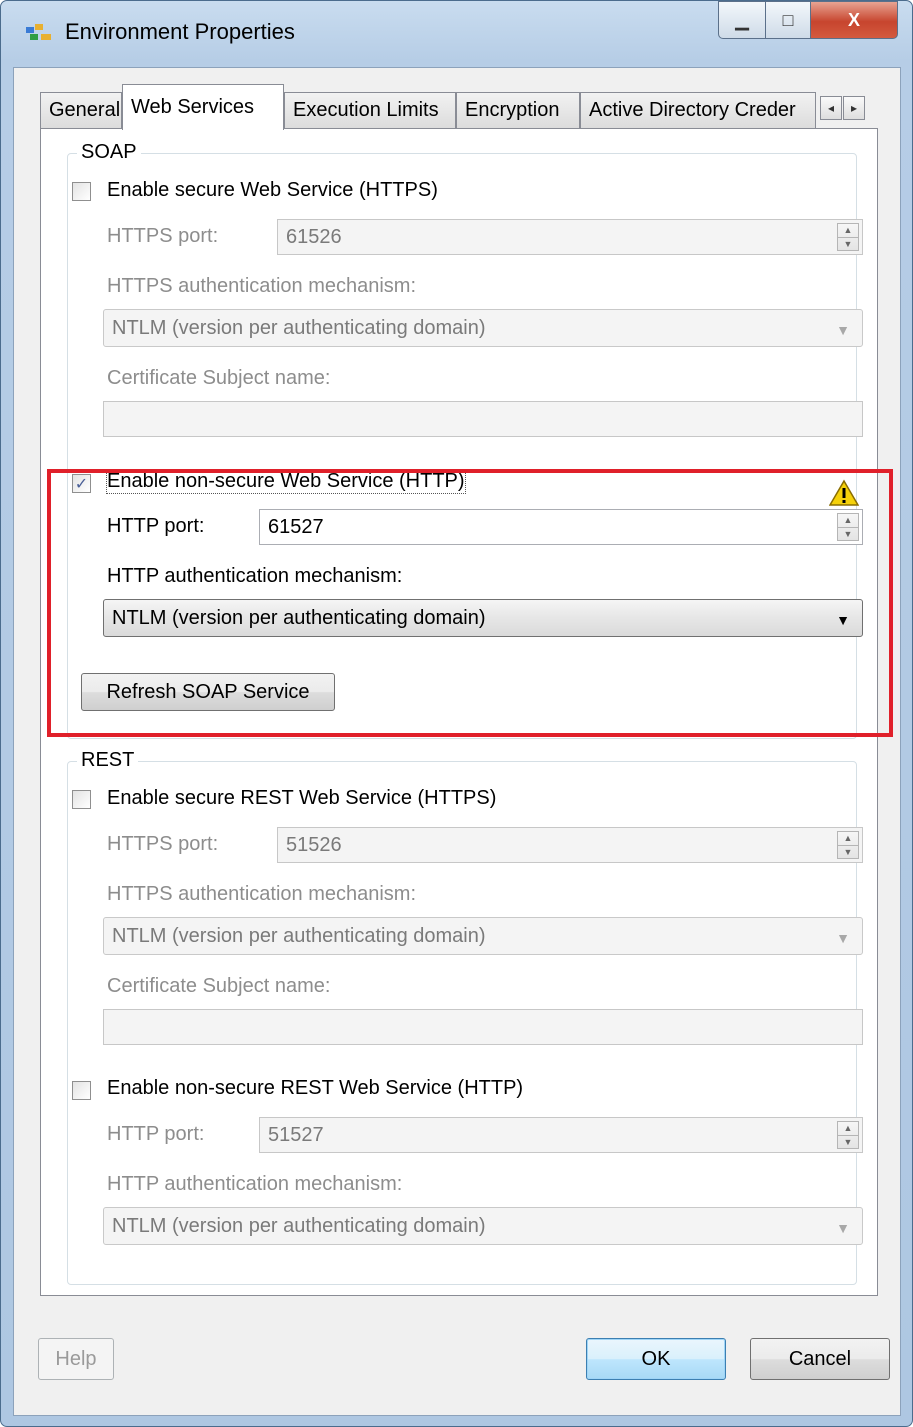 Image resolution: width=913 pixels, height=1427 pixels. What do you see at coordinates (561, 1135) in the screenshot?
I see `rest-http-port-field: 51527 ▲ ▼` at bounding box center [561, 1135].